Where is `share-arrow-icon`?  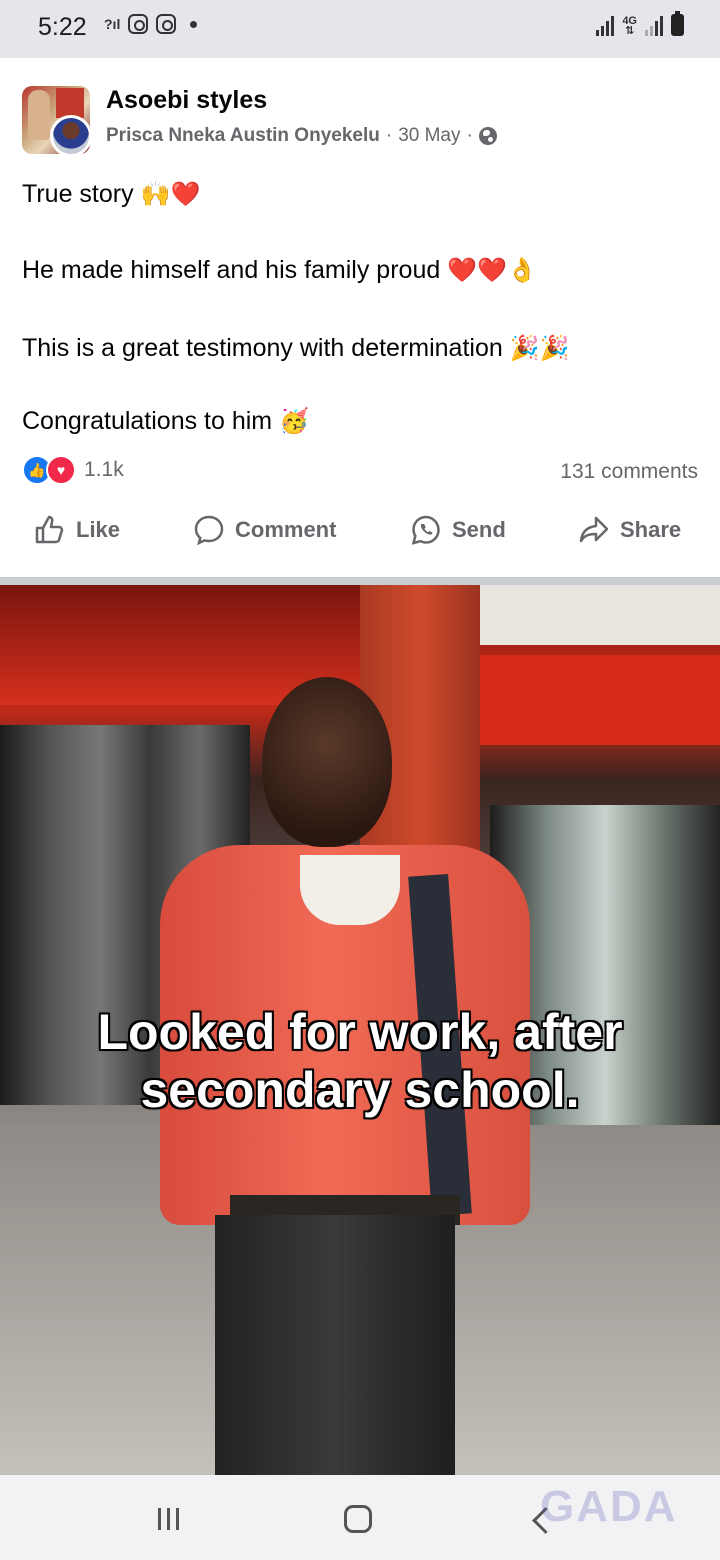
share-arrow-icon is located at coordinates (594, 529).